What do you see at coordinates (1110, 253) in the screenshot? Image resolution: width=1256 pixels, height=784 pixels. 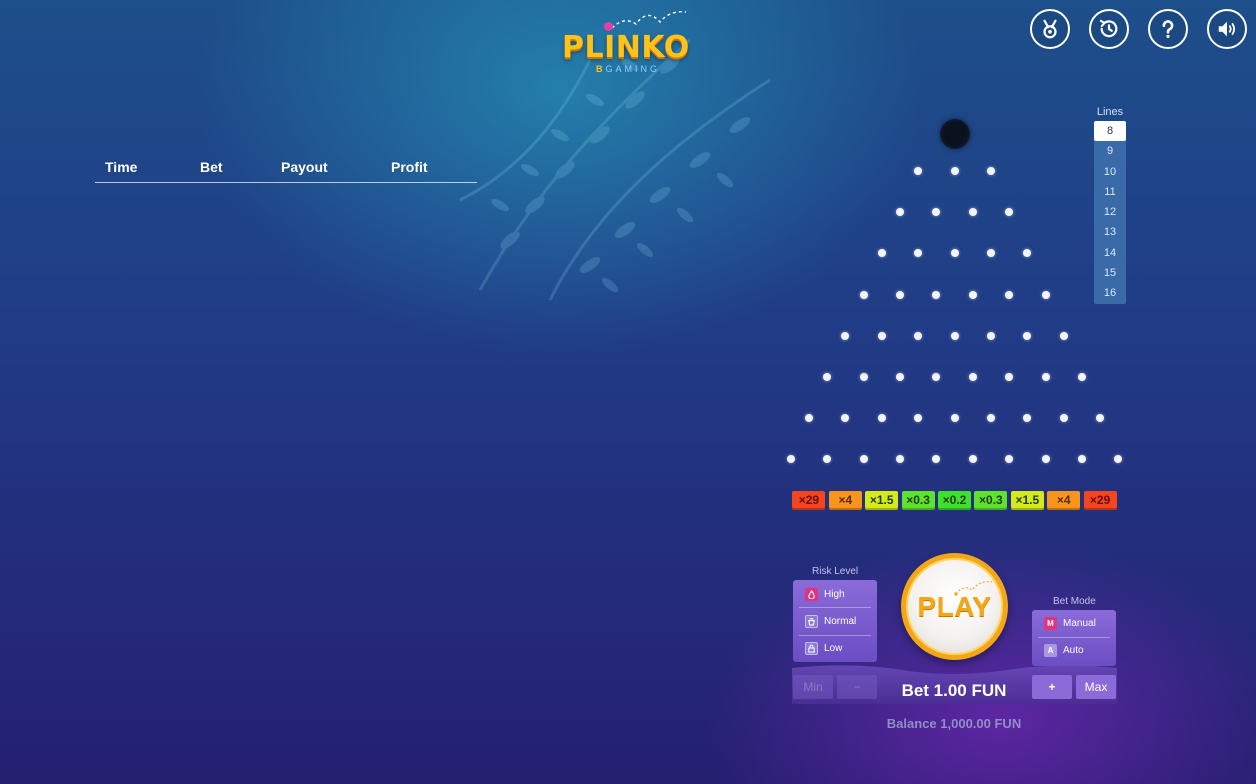 I see `lines-option-14: 14` at bounding box center [1110, 253].